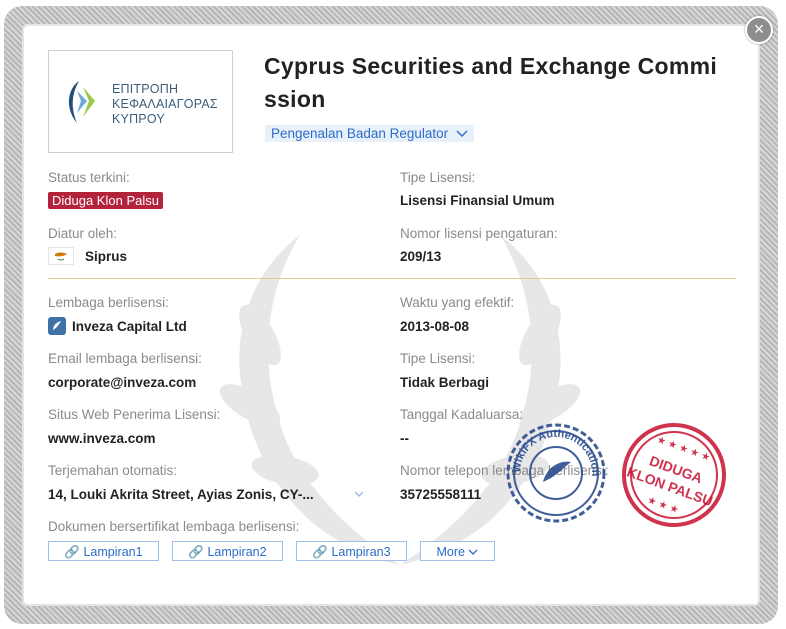 The image size is (786, 629). I want to click on status-badge: Diduga Klon Palsu, so click(105, 200).